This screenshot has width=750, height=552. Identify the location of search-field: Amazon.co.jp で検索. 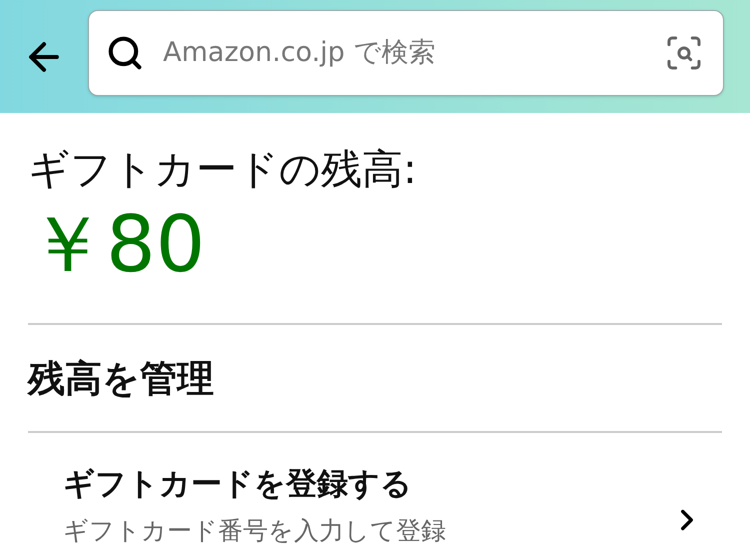
(406, 53).